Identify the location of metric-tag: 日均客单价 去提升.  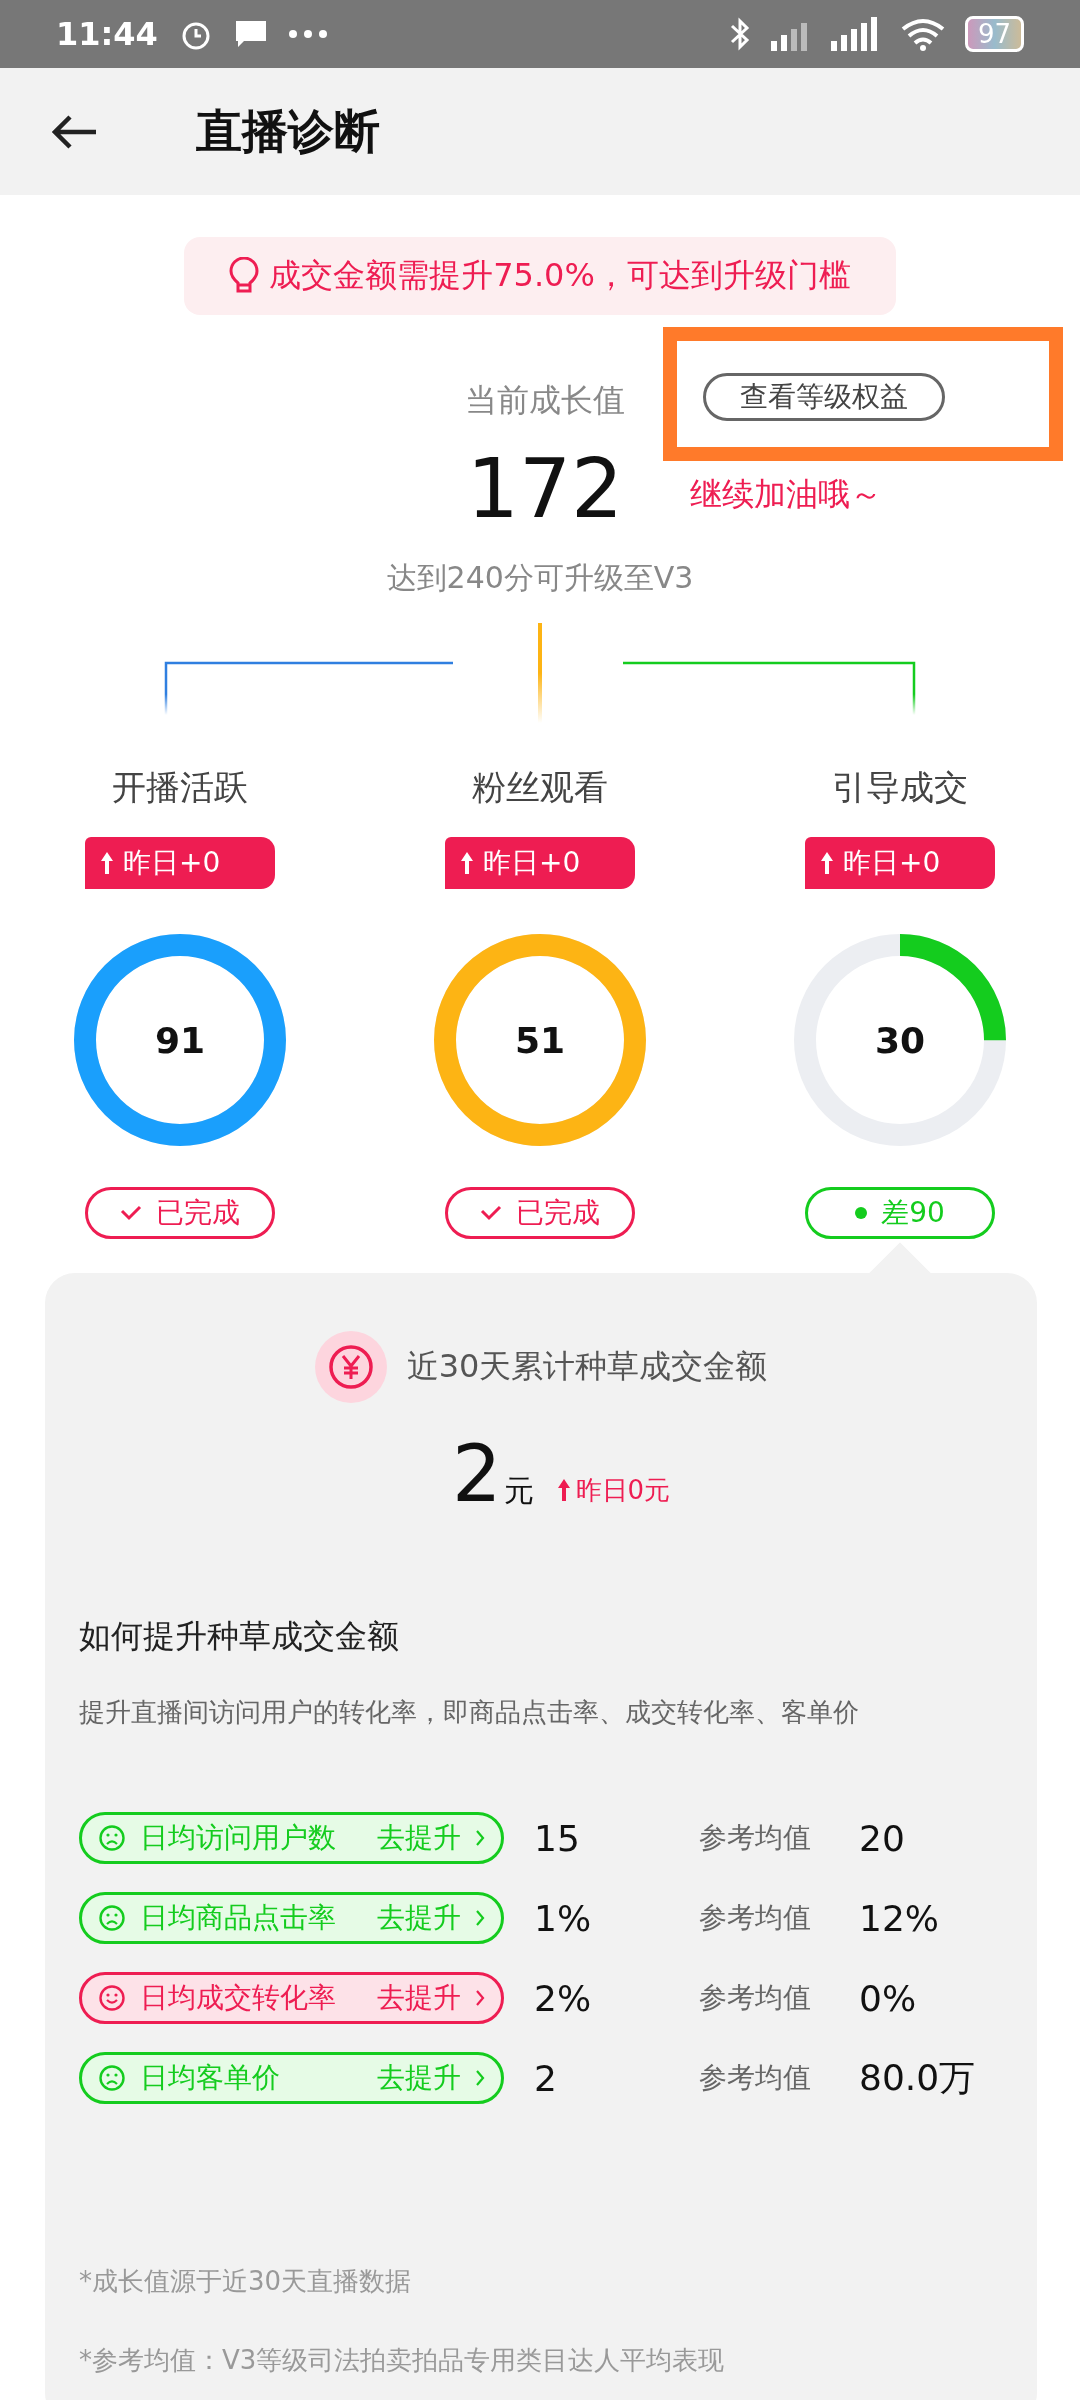
(291, 2078).